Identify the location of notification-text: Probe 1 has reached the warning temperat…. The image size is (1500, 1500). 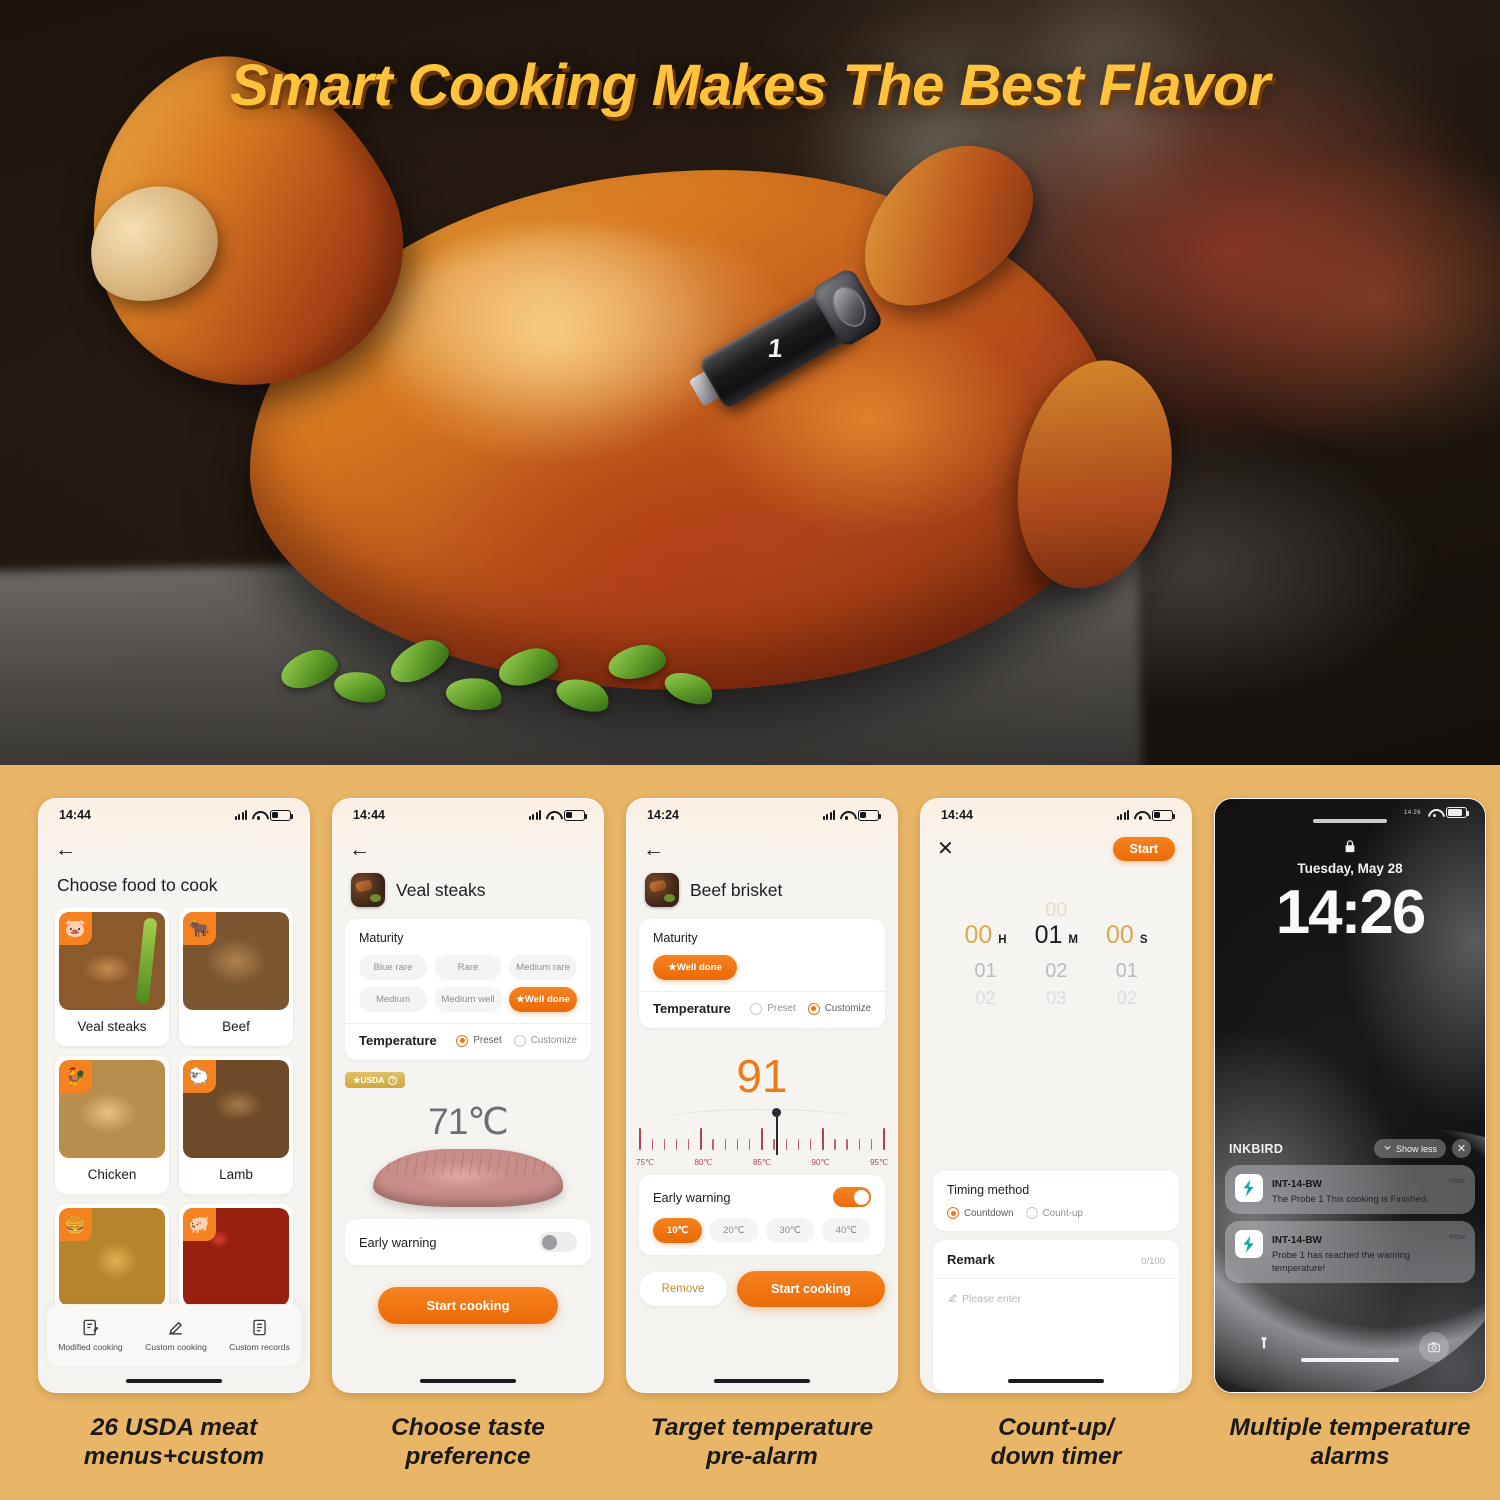
(1341, 1261).